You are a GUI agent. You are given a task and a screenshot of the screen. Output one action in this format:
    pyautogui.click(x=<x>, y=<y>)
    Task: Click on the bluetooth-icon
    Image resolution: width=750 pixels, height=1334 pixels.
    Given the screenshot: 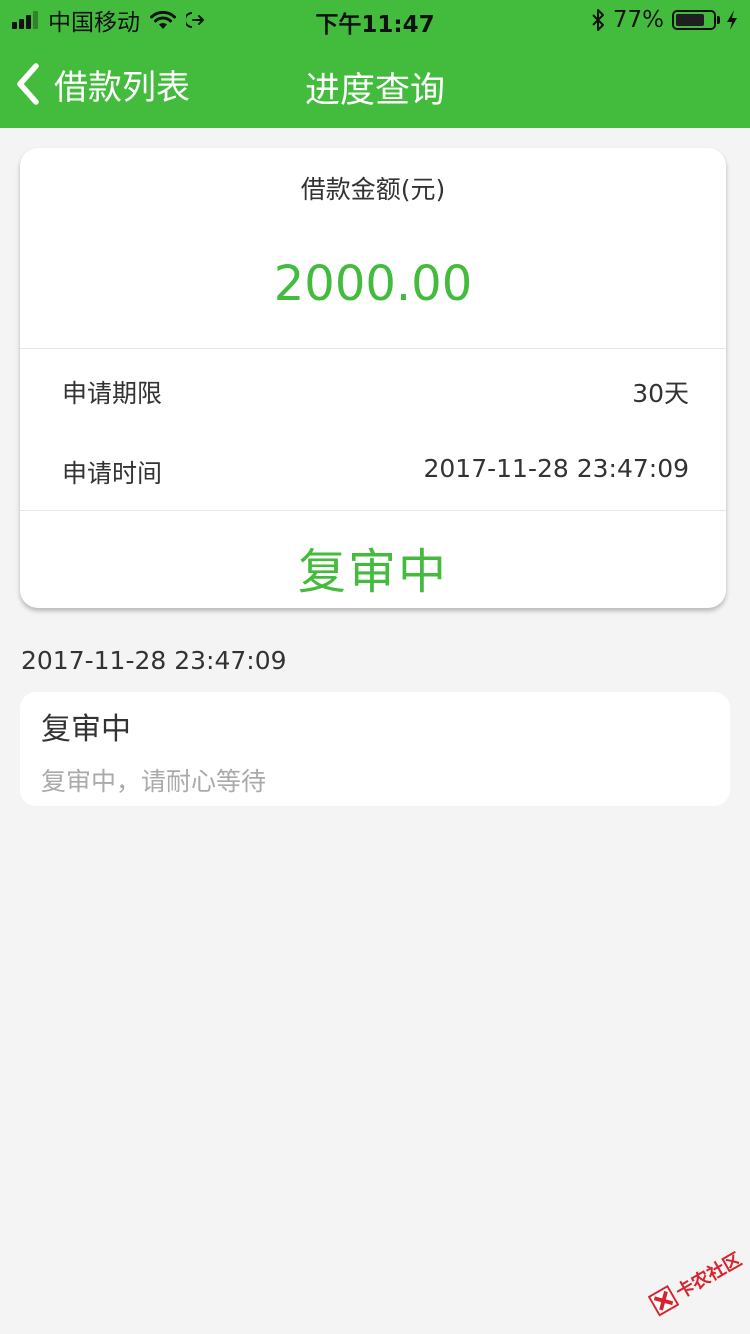 What is the action you would take?
    pyautogui.click(x=598, y=20)
    